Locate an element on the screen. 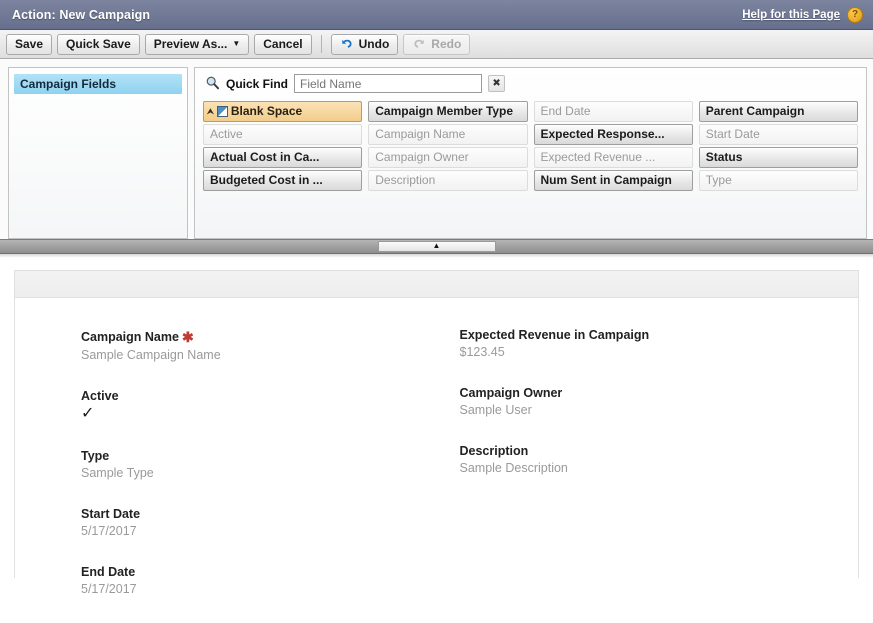 This screenshot has height=623, width=873. form-field-label-text: Start Date is located at coordinates (111, 514).